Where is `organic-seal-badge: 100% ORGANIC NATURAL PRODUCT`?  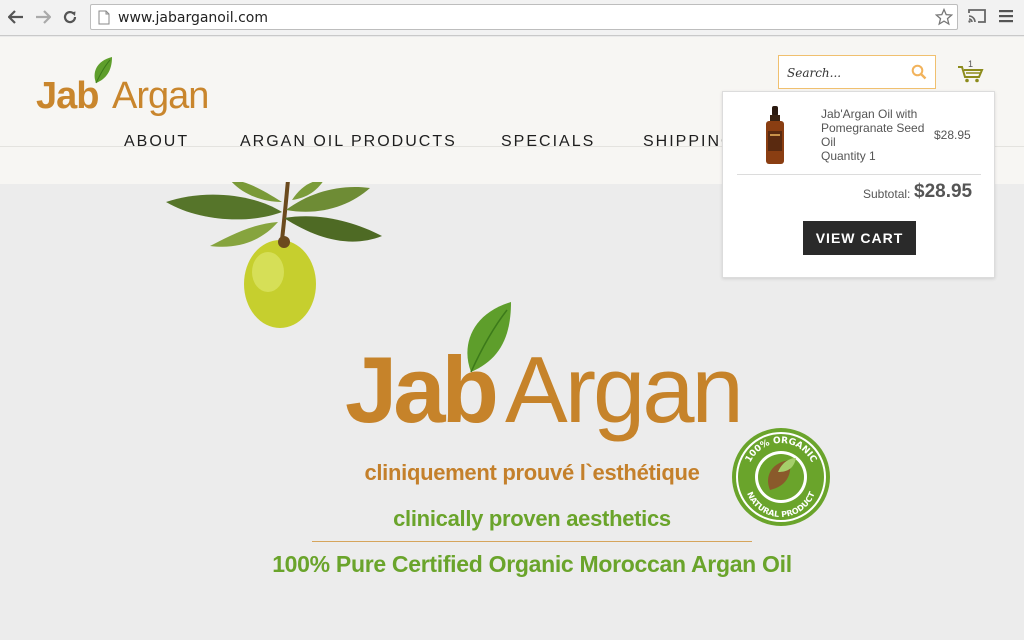 organic-seal-badge: 100% ORGANIC NATURAL PRODUCT is located at coordinates (781, 477).